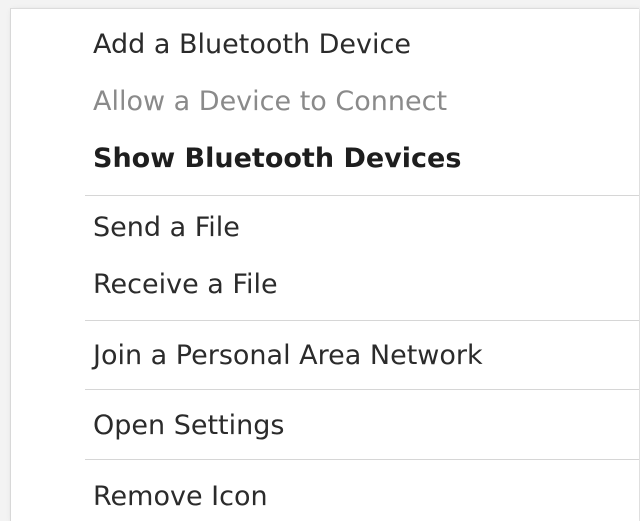 Image resolution: width=640 pixels, height=521 pixels. Describe the element at coordinates (188, 425) in the screenshot. I see `menu-item-open-settings: Open Settings` at that location.